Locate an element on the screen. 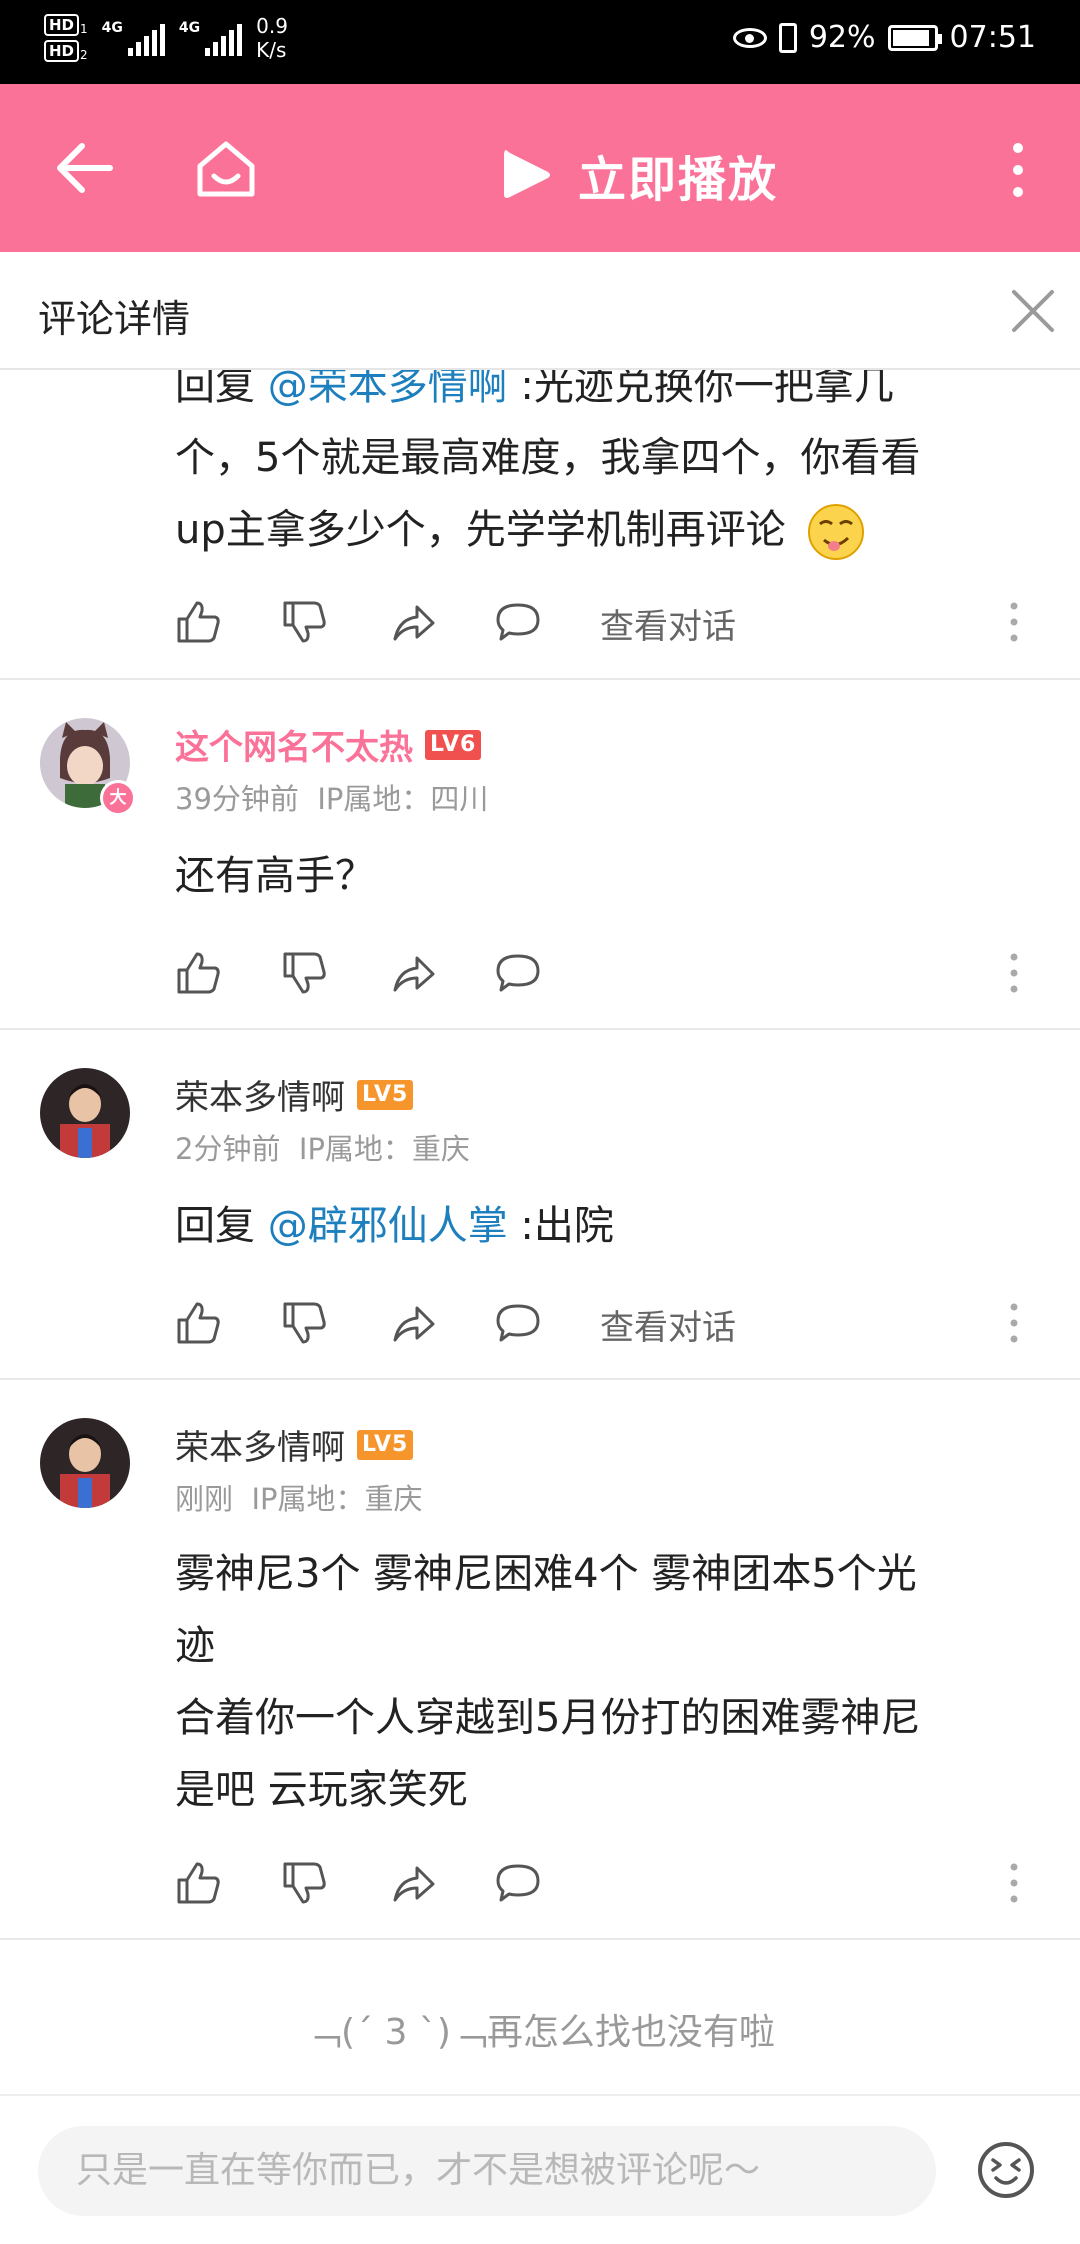 The height and width of the screenshot is (2244, 1080). battery-icon is located at coordinates (914, 37).